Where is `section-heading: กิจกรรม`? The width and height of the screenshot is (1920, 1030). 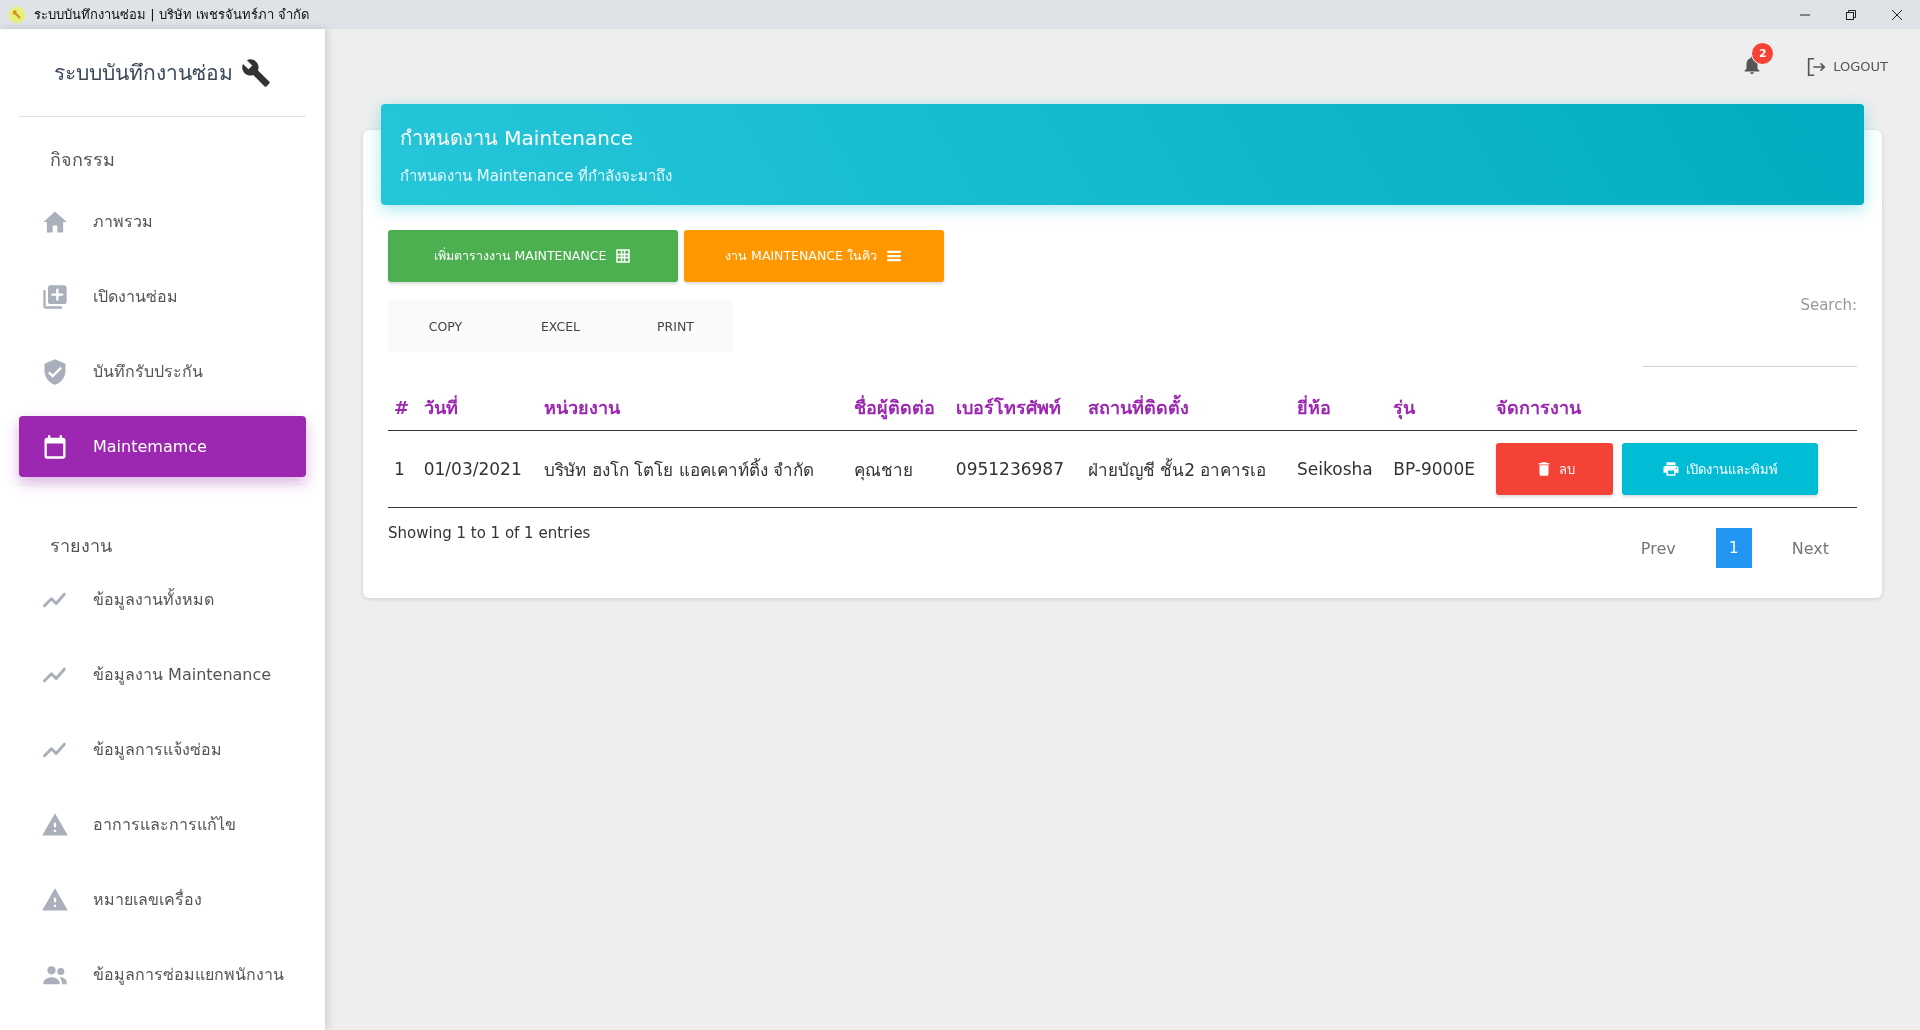
section-heading: กิจกรรม is located at coordinates (82, 160).